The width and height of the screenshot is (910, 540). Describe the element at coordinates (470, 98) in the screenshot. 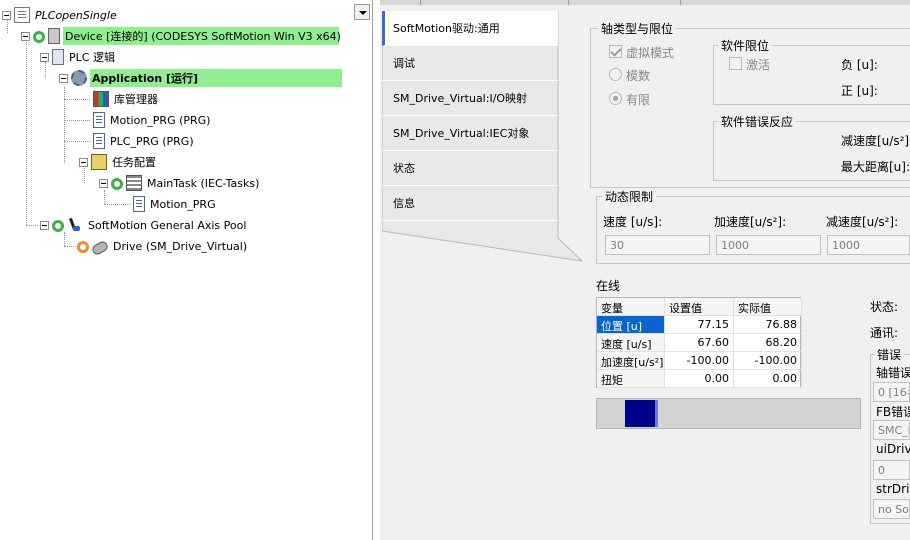

I see `tab-io-mapping: SM_Drive_Virtual:I/O映射` at that location.